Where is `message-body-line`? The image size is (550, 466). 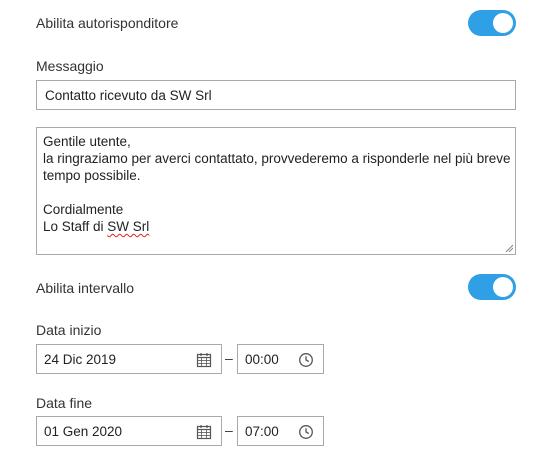
message-body-line is located at coordinates (276, 192).